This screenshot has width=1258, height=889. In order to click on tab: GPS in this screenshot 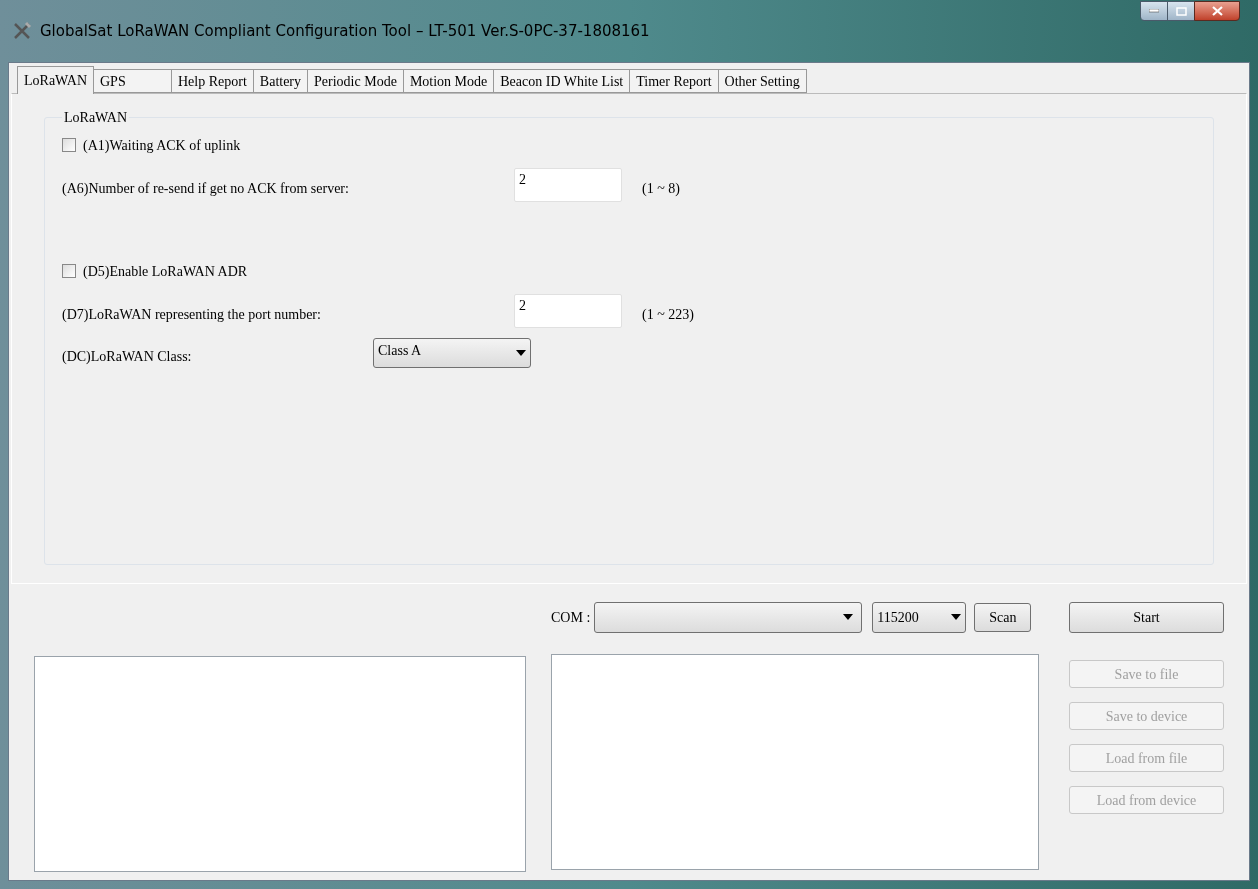, I will do `click(133, 81)`.